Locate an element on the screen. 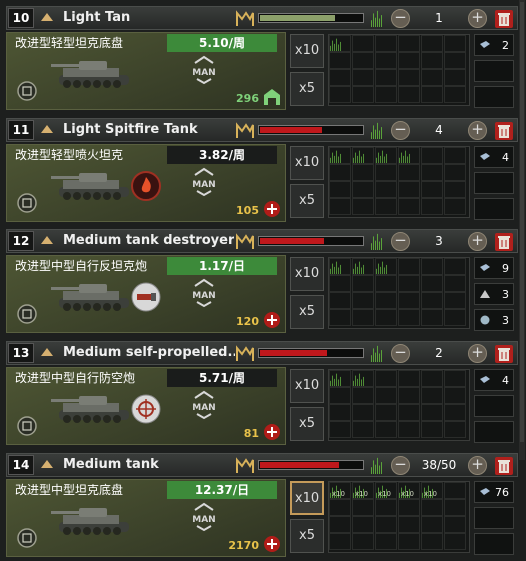 This screenshot has width=526, height=561. line-header: 10 Light Tan − 1 + is located at coordinates (262, 18).